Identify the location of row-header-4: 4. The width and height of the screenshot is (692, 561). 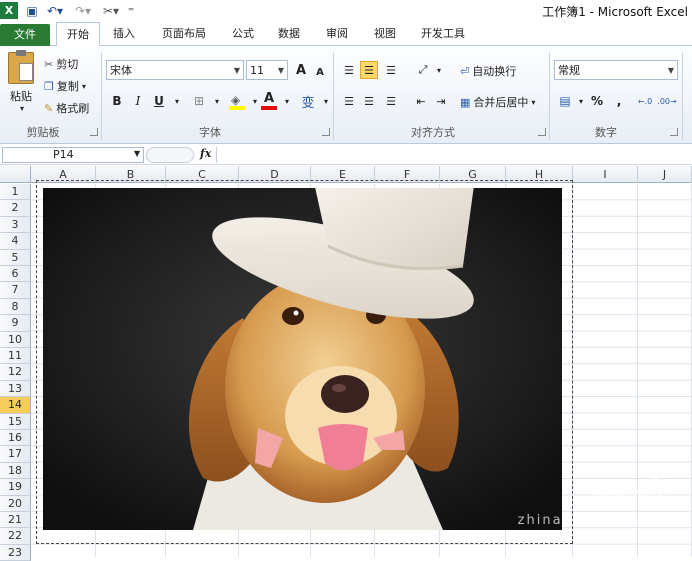
(15, 241).